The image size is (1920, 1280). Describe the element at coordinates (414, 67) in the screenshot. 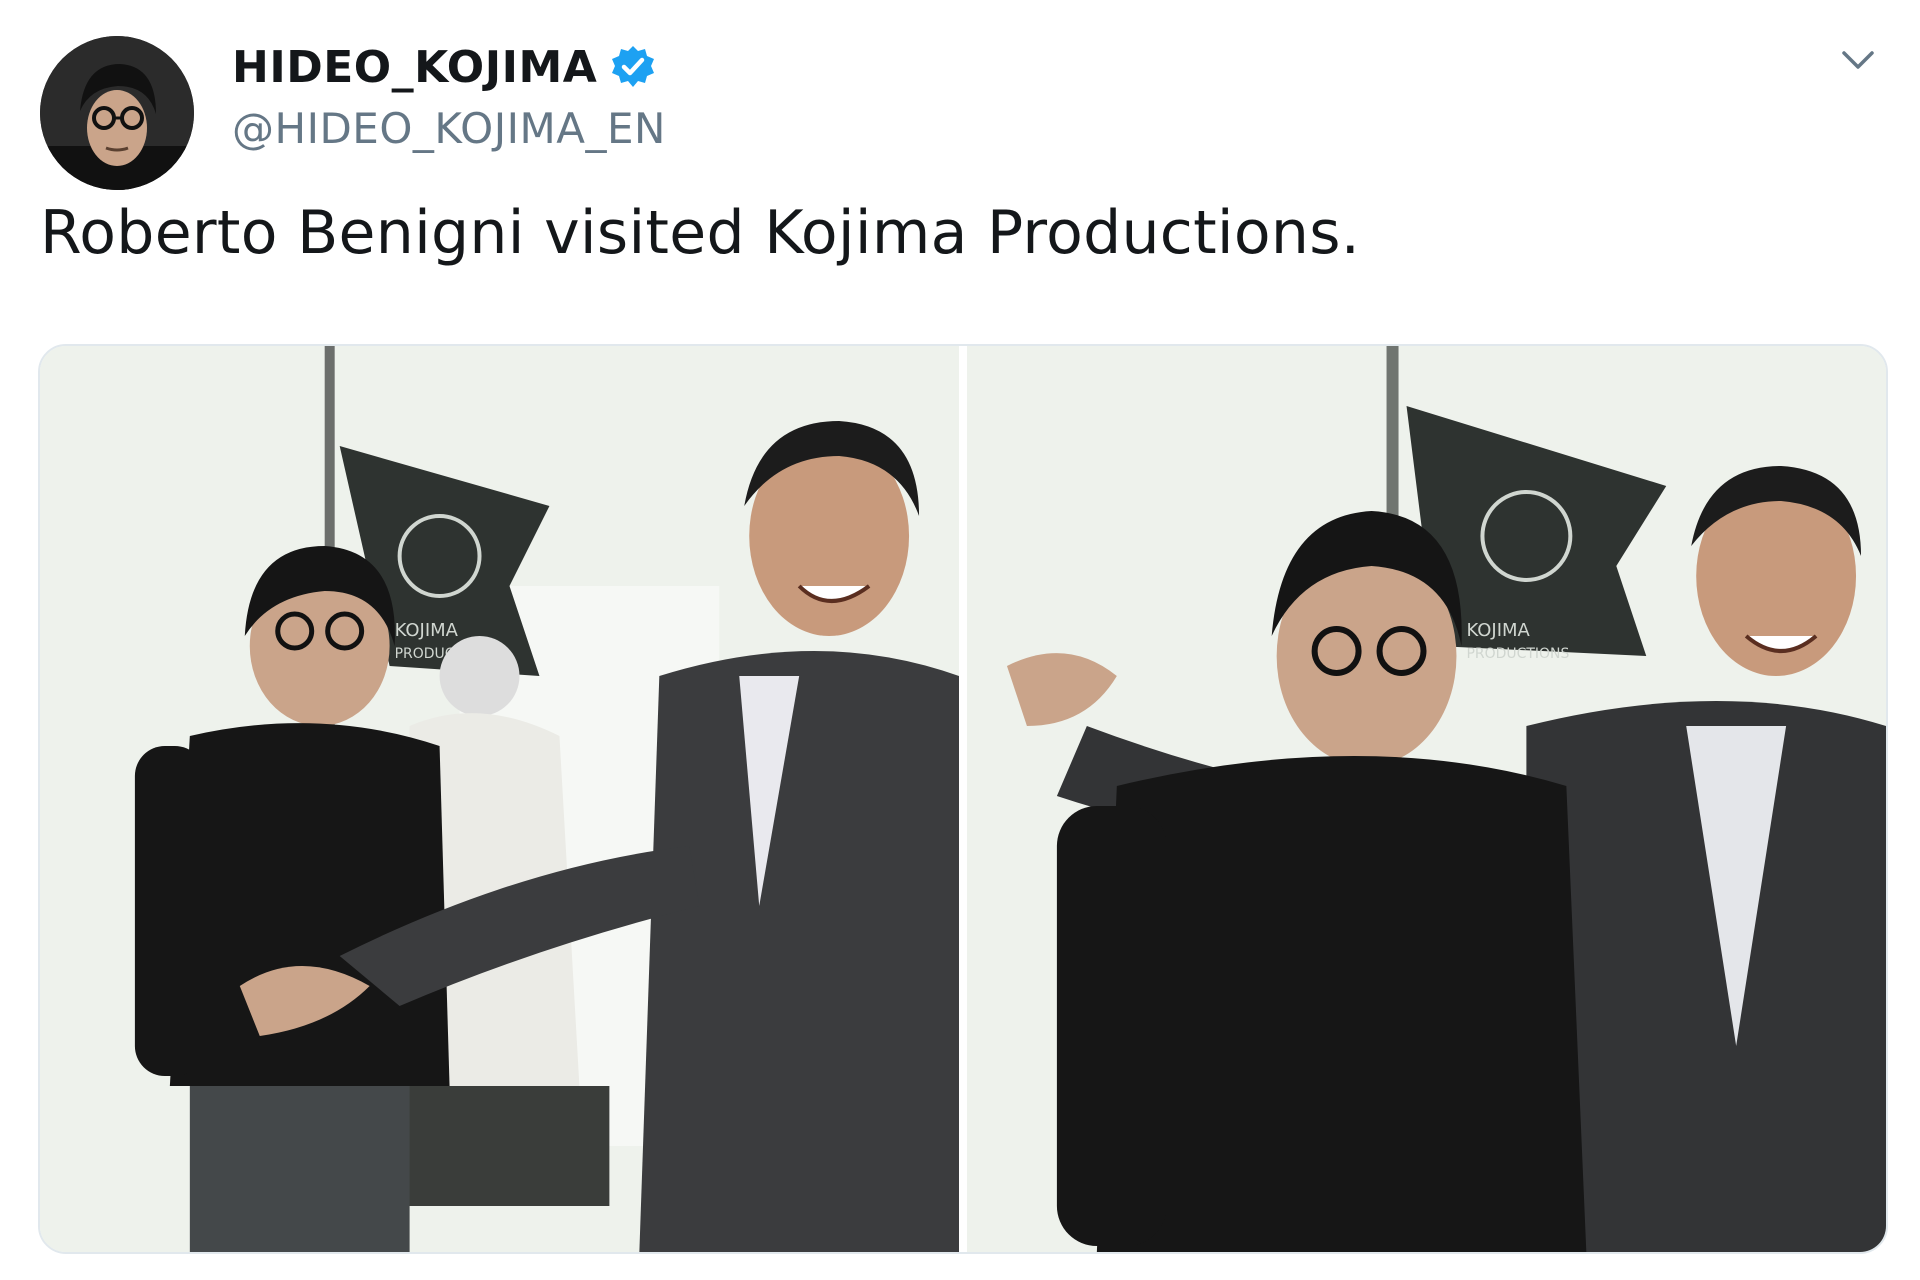

I see `author-display-name: HIDEO_KOJIMA` at that location.